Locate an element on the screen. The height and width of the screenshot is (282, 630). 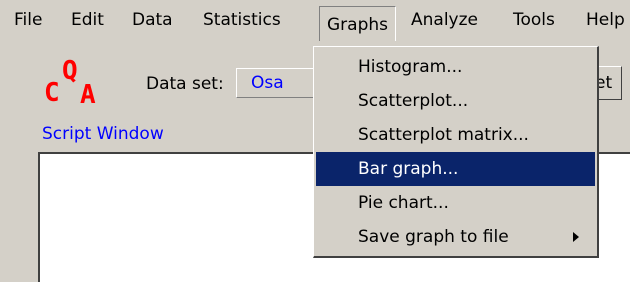
logo-letter-q: Q is located at coordinates (70, 71).